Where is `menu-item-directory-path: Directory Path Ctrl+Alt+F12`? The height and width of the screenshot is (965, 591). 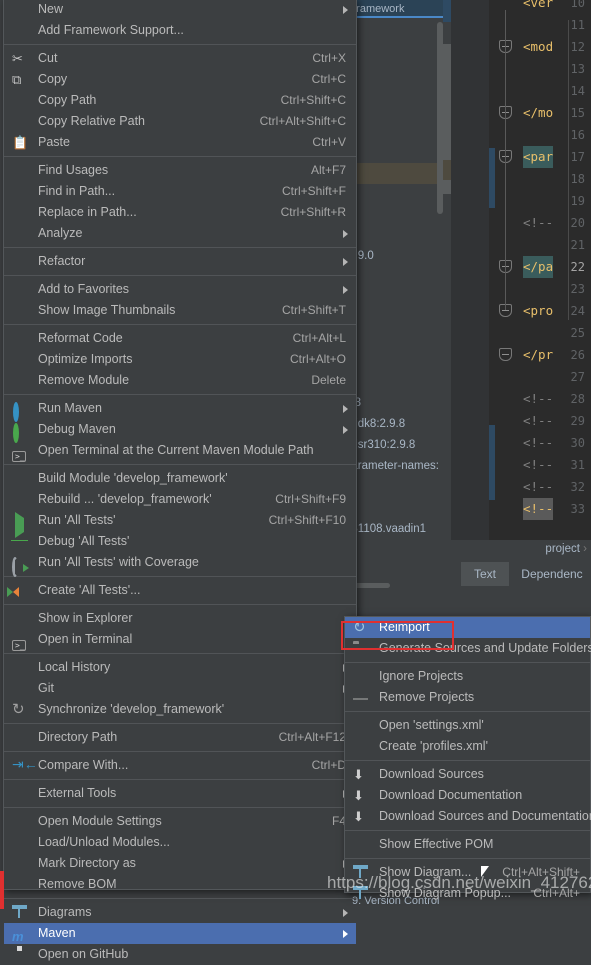
menu-item-directory-path: Directory Path Ctrl+Alt+F12 is located at coordinates (180, 737).